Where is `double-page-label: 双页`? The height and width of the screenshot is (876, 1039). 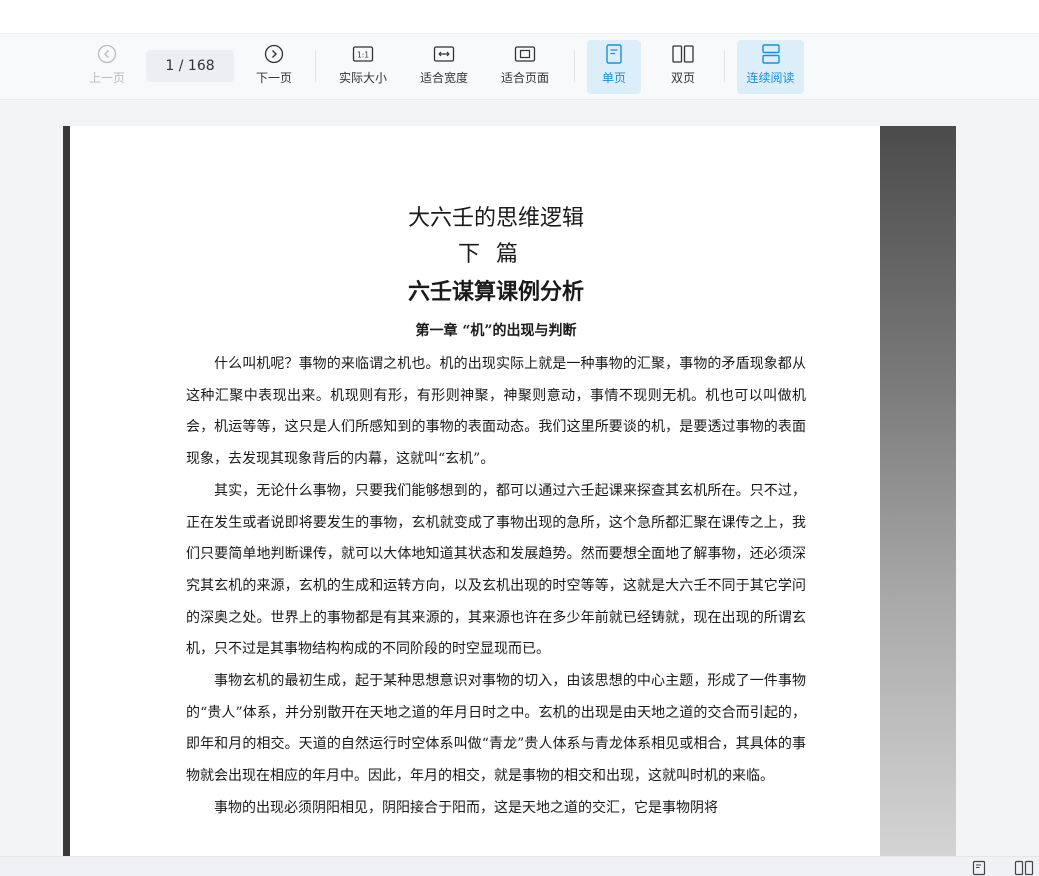
double-page-label: 双页 is located at coordinates (682, 78).